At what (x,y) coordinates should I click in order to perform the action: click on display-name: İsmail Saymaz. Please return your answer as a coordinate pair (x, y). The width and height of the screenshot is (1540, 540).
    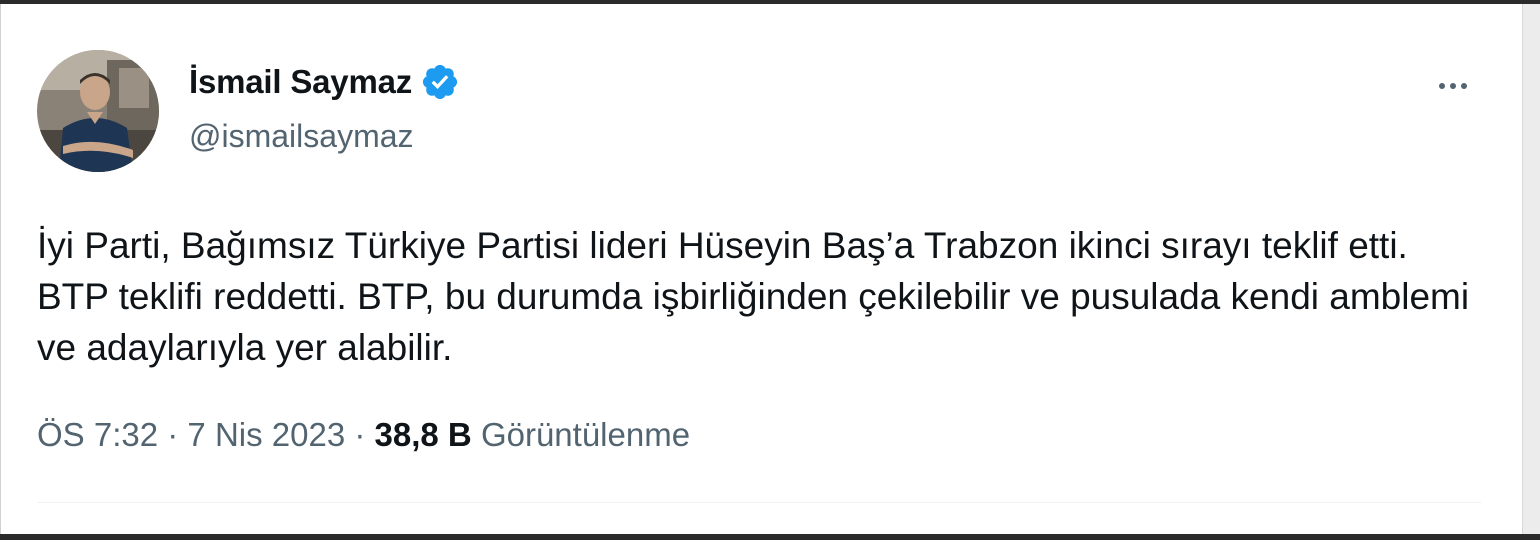
    Looking at the image, I should click on (300, 82).